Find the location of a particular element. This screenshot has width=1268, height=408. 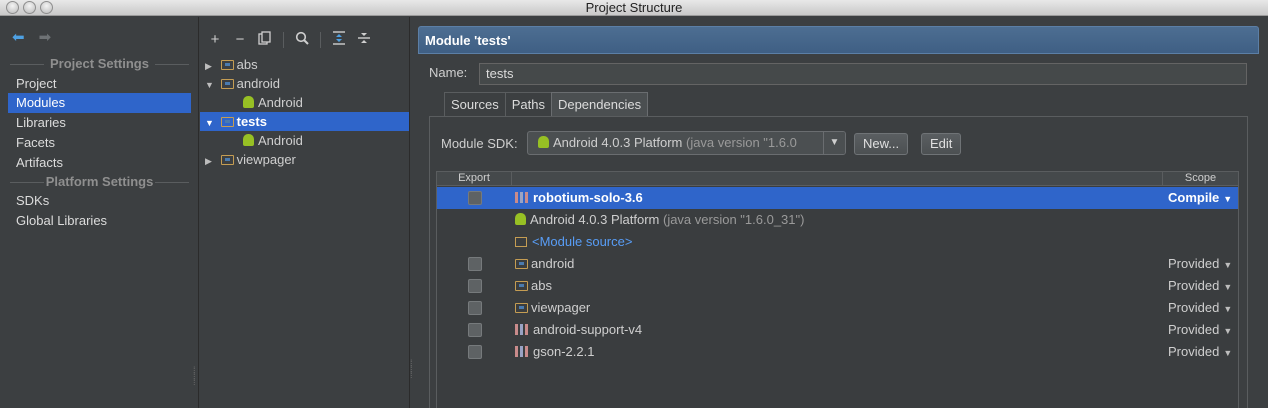

platform-settings-title: Platform Settings is located at coordinates (99, 181).